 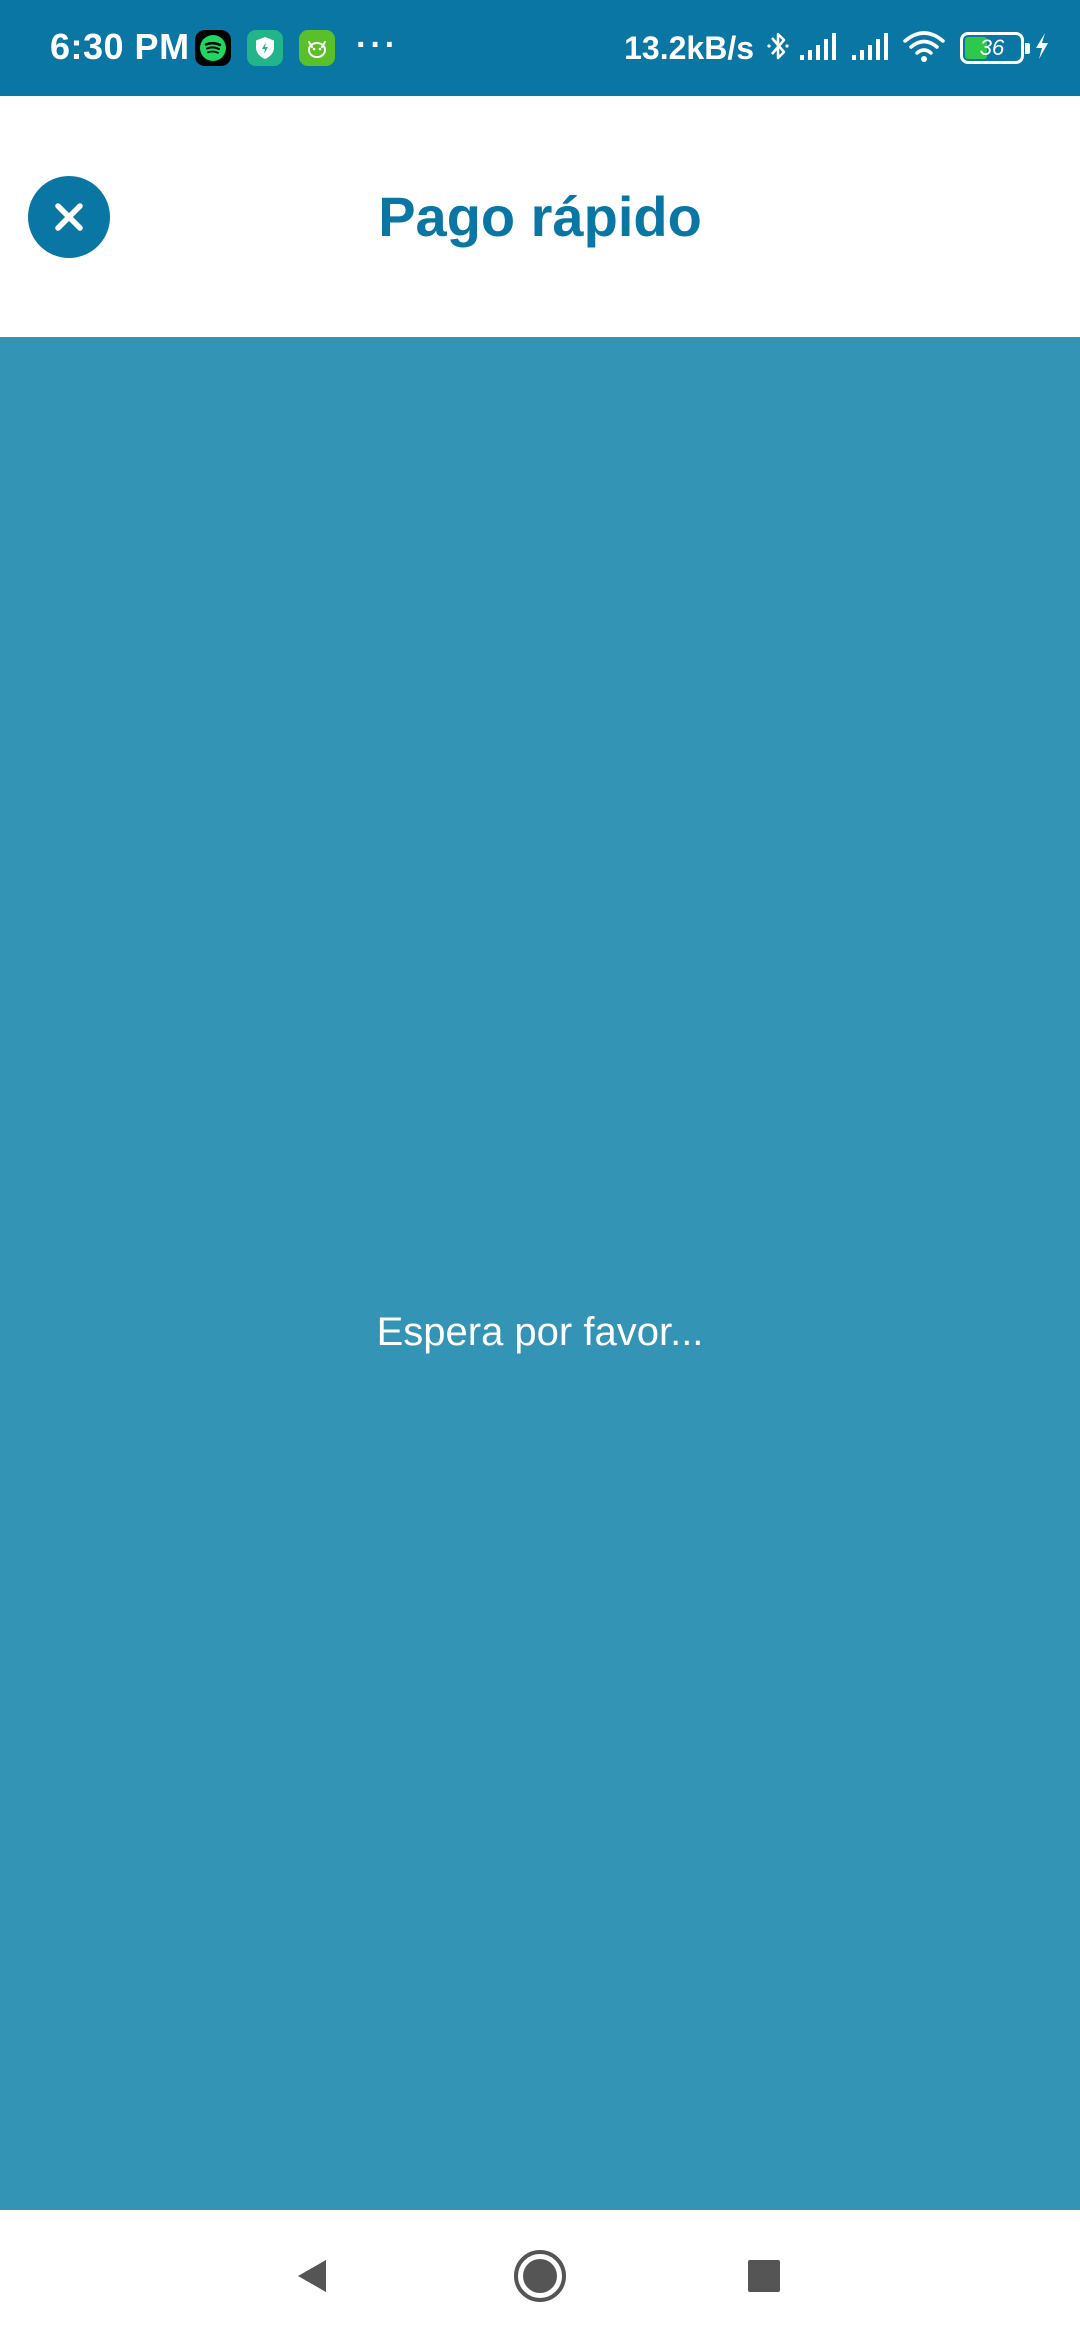 I want to click on charging-icon, so click(x=1042, y=48).